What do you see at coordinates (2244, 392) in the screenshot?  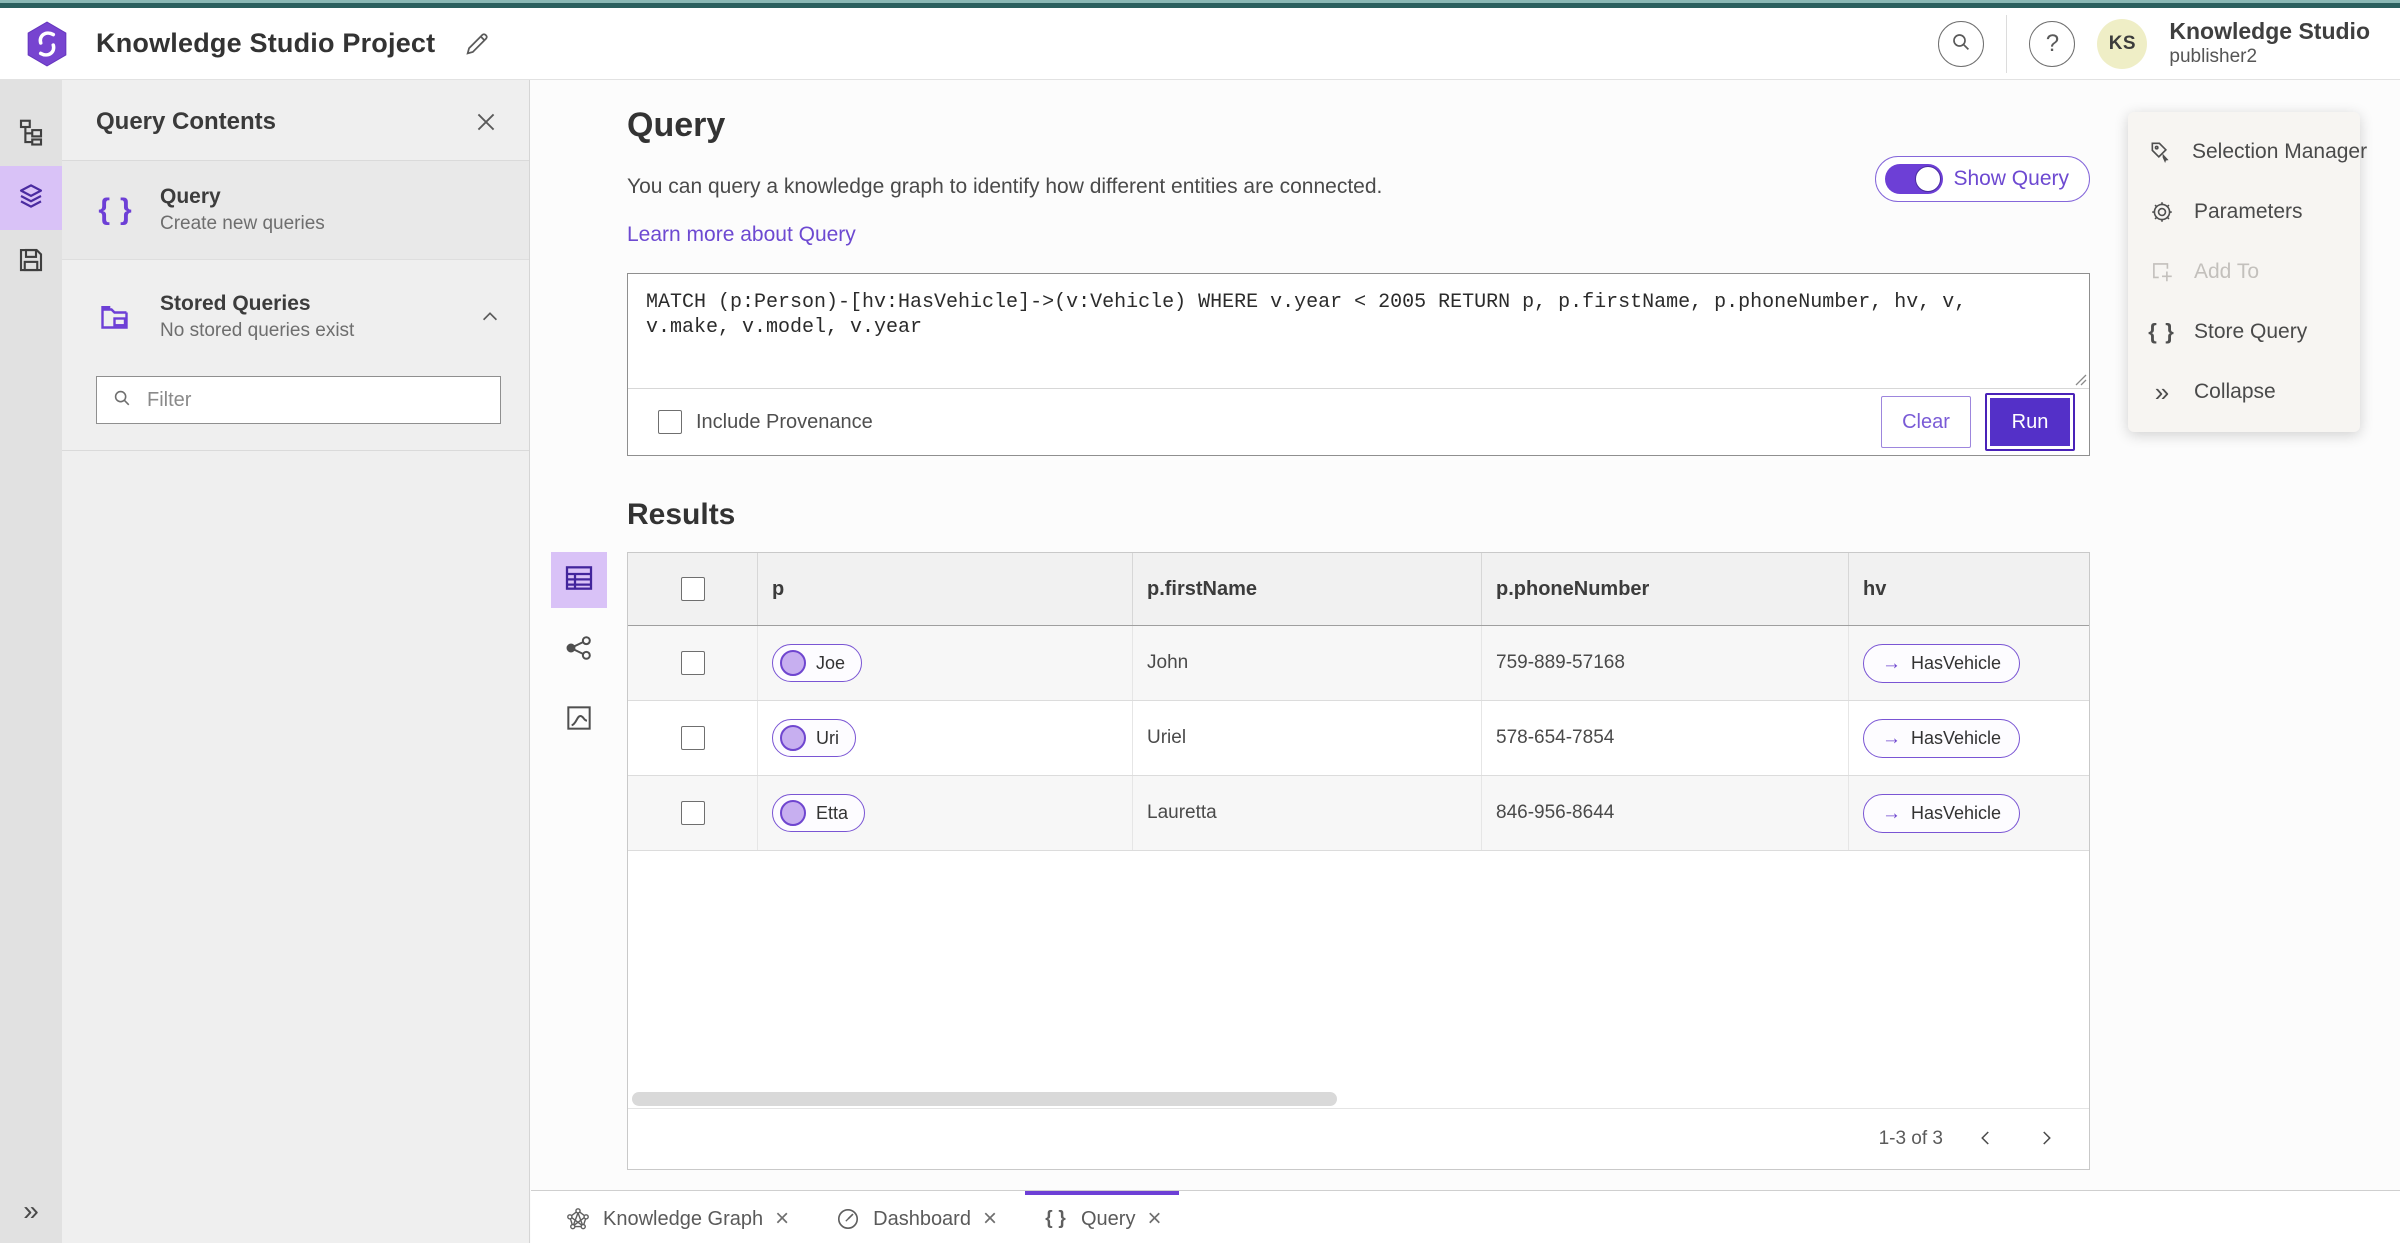 I see `collapse-item: » Collapse` at bounding box center [2244, 392].